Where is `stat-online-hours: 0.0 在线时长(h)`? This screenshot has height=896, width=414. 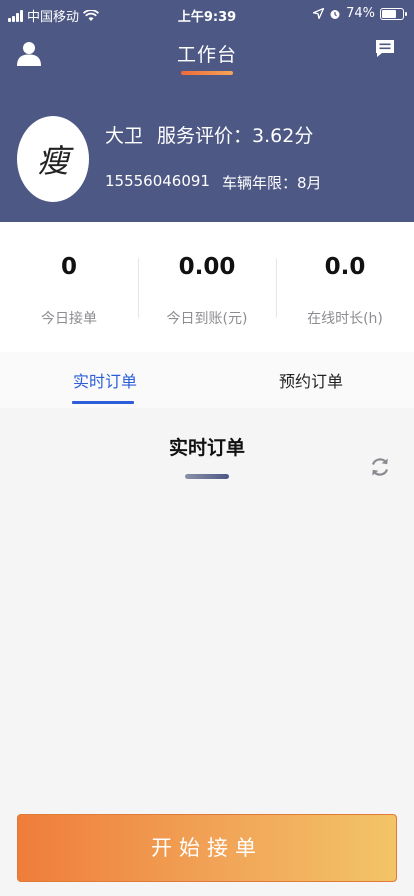
stat-online-hours: 0.0 在线时长(h) is located at coordinates (345, 287).